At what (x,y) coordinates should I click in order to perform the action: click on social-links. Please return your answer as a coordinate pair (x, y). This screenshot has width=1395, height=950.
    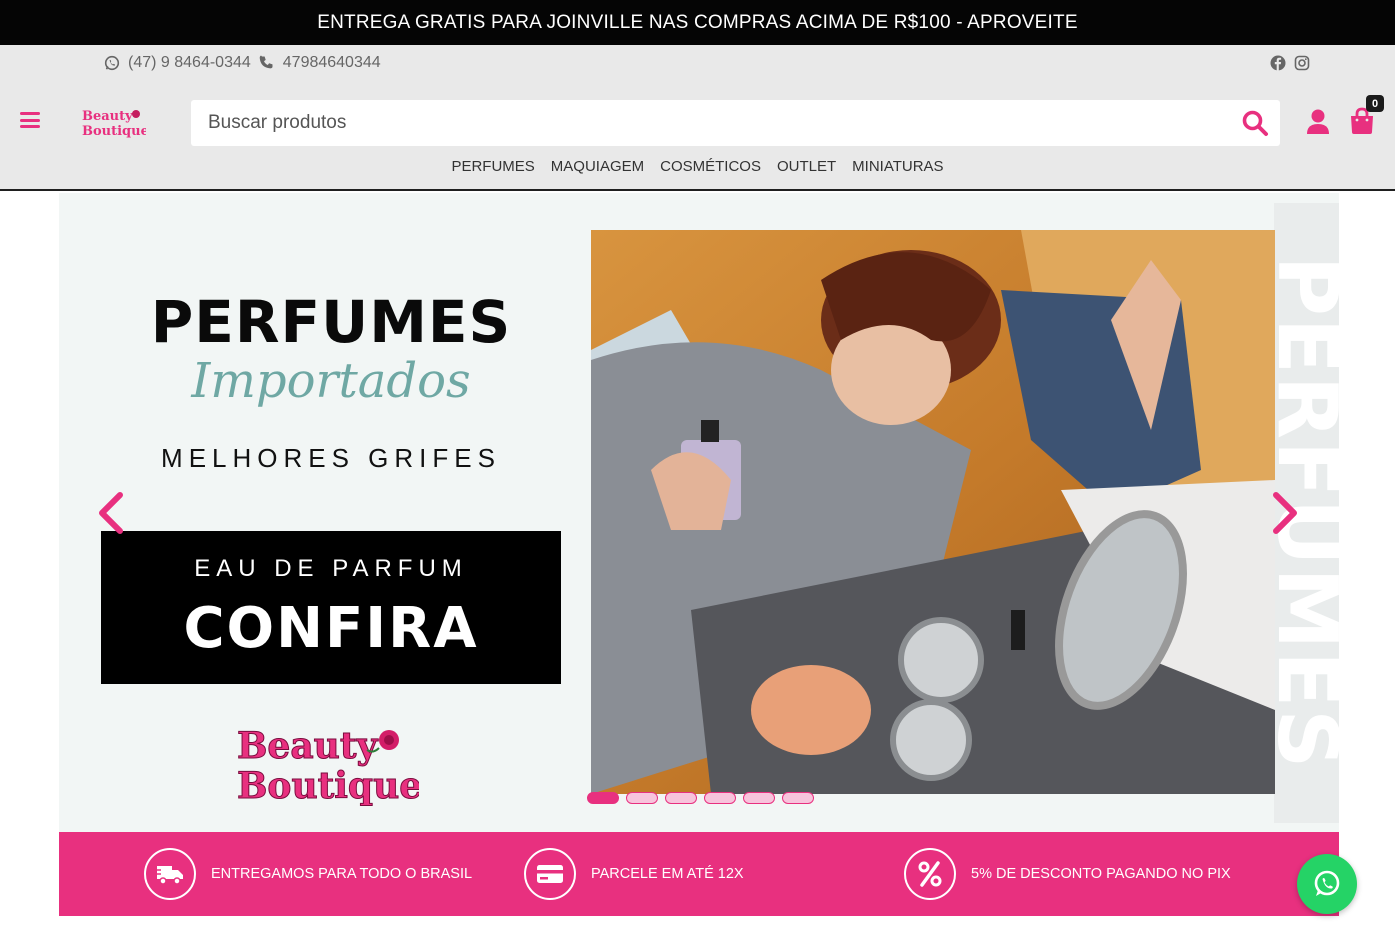
    Looking at the image, I should click on (1290, 63).